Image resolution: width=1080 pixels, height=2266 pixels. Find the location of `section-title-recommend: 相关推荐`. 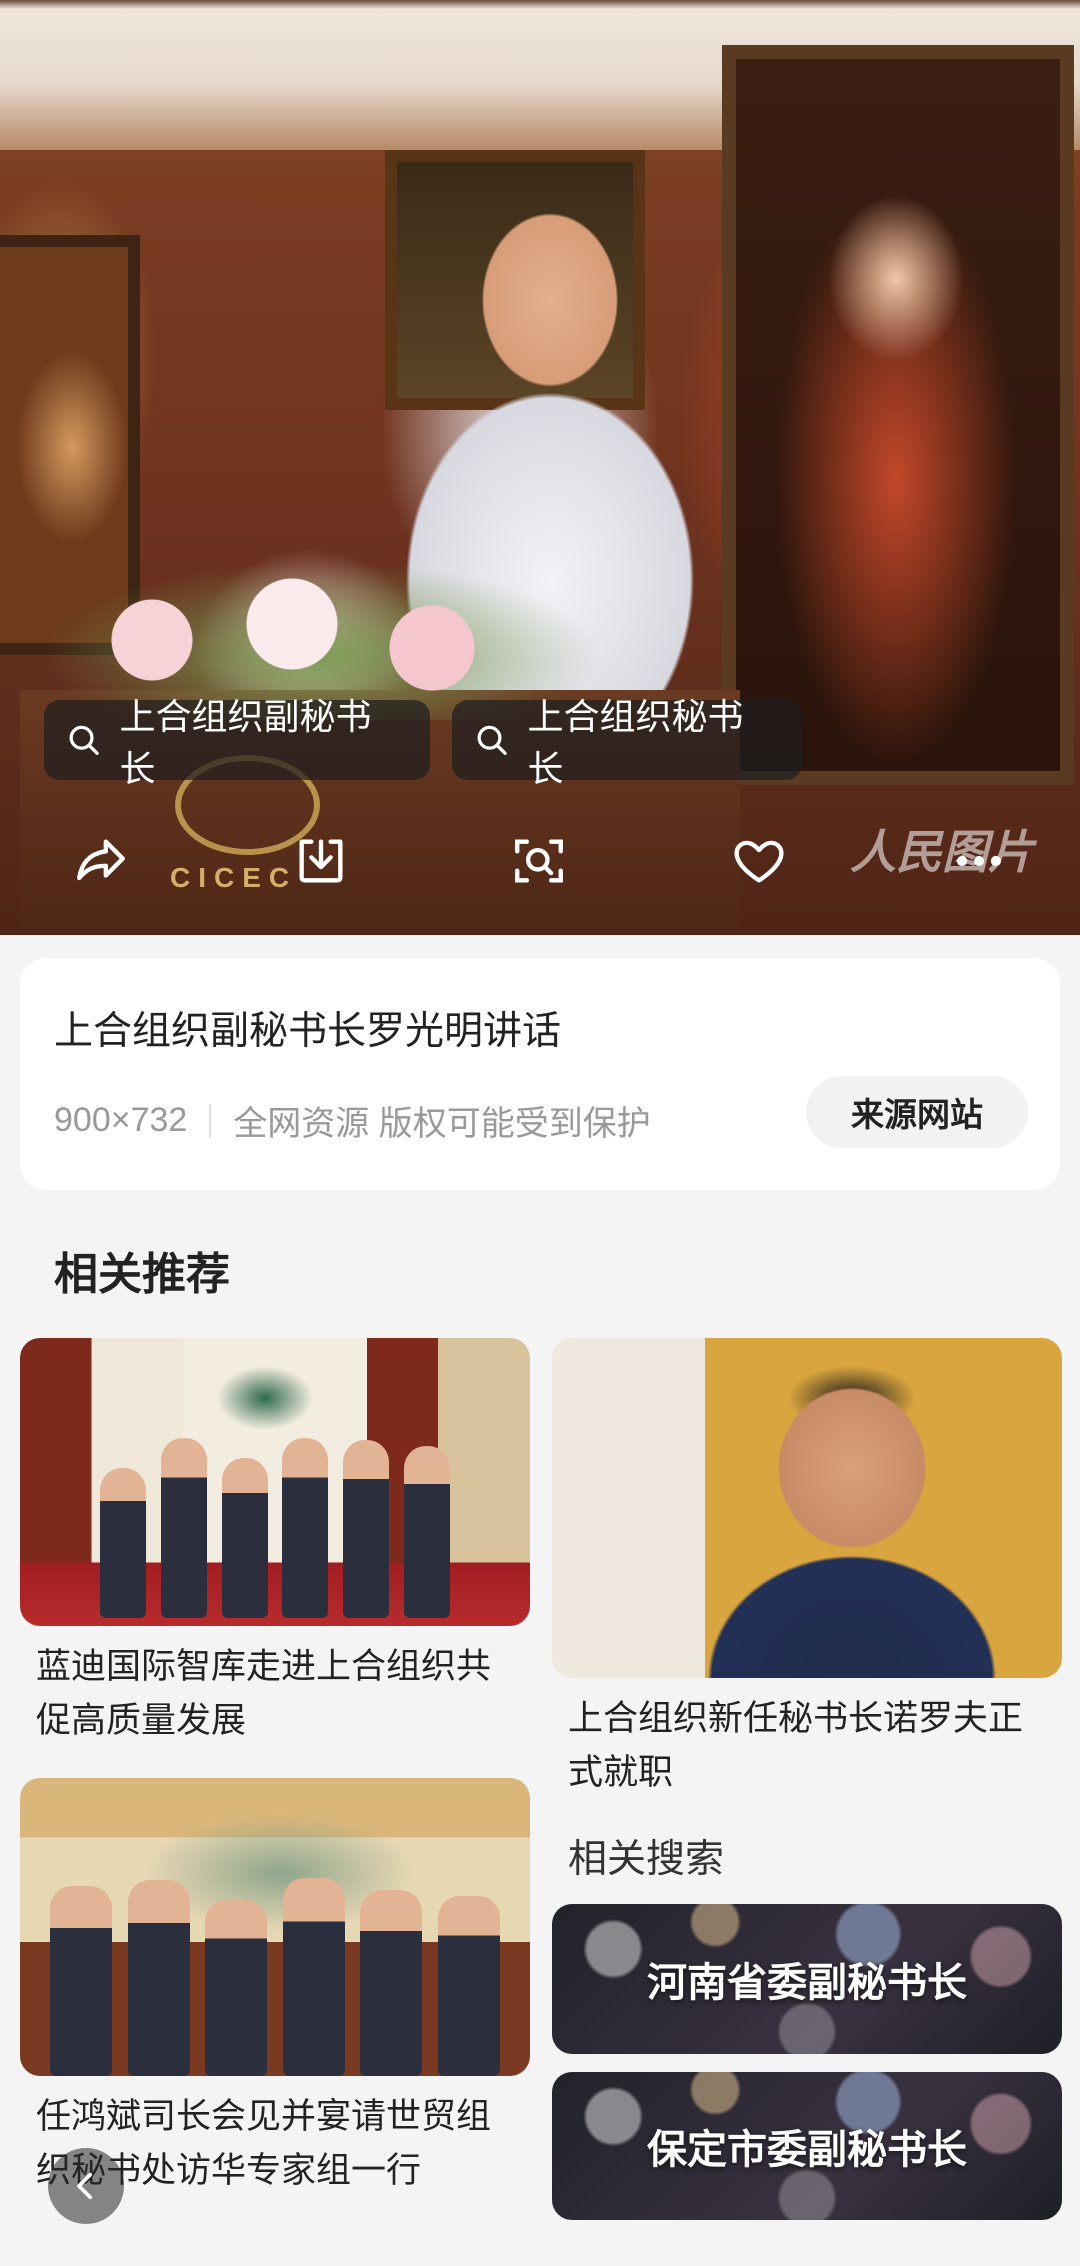

section-title-recommend: 相关推荐 is located at coordinates (142, 1274).